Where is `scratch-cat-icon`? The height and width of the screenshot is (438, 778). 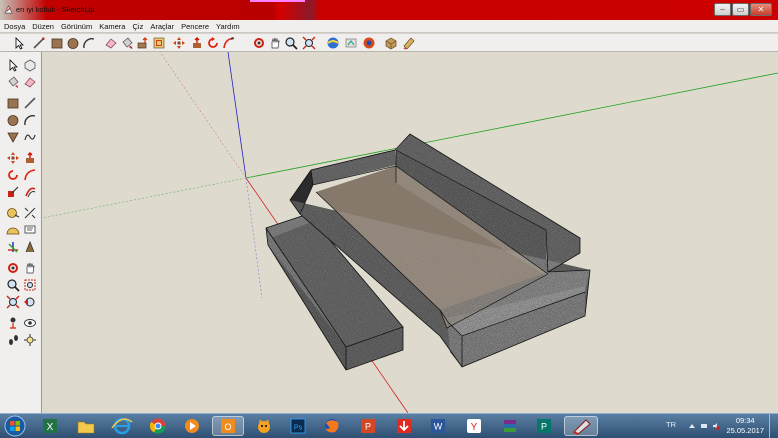 scratch-cat-icon is located at coordinates (264, 426).